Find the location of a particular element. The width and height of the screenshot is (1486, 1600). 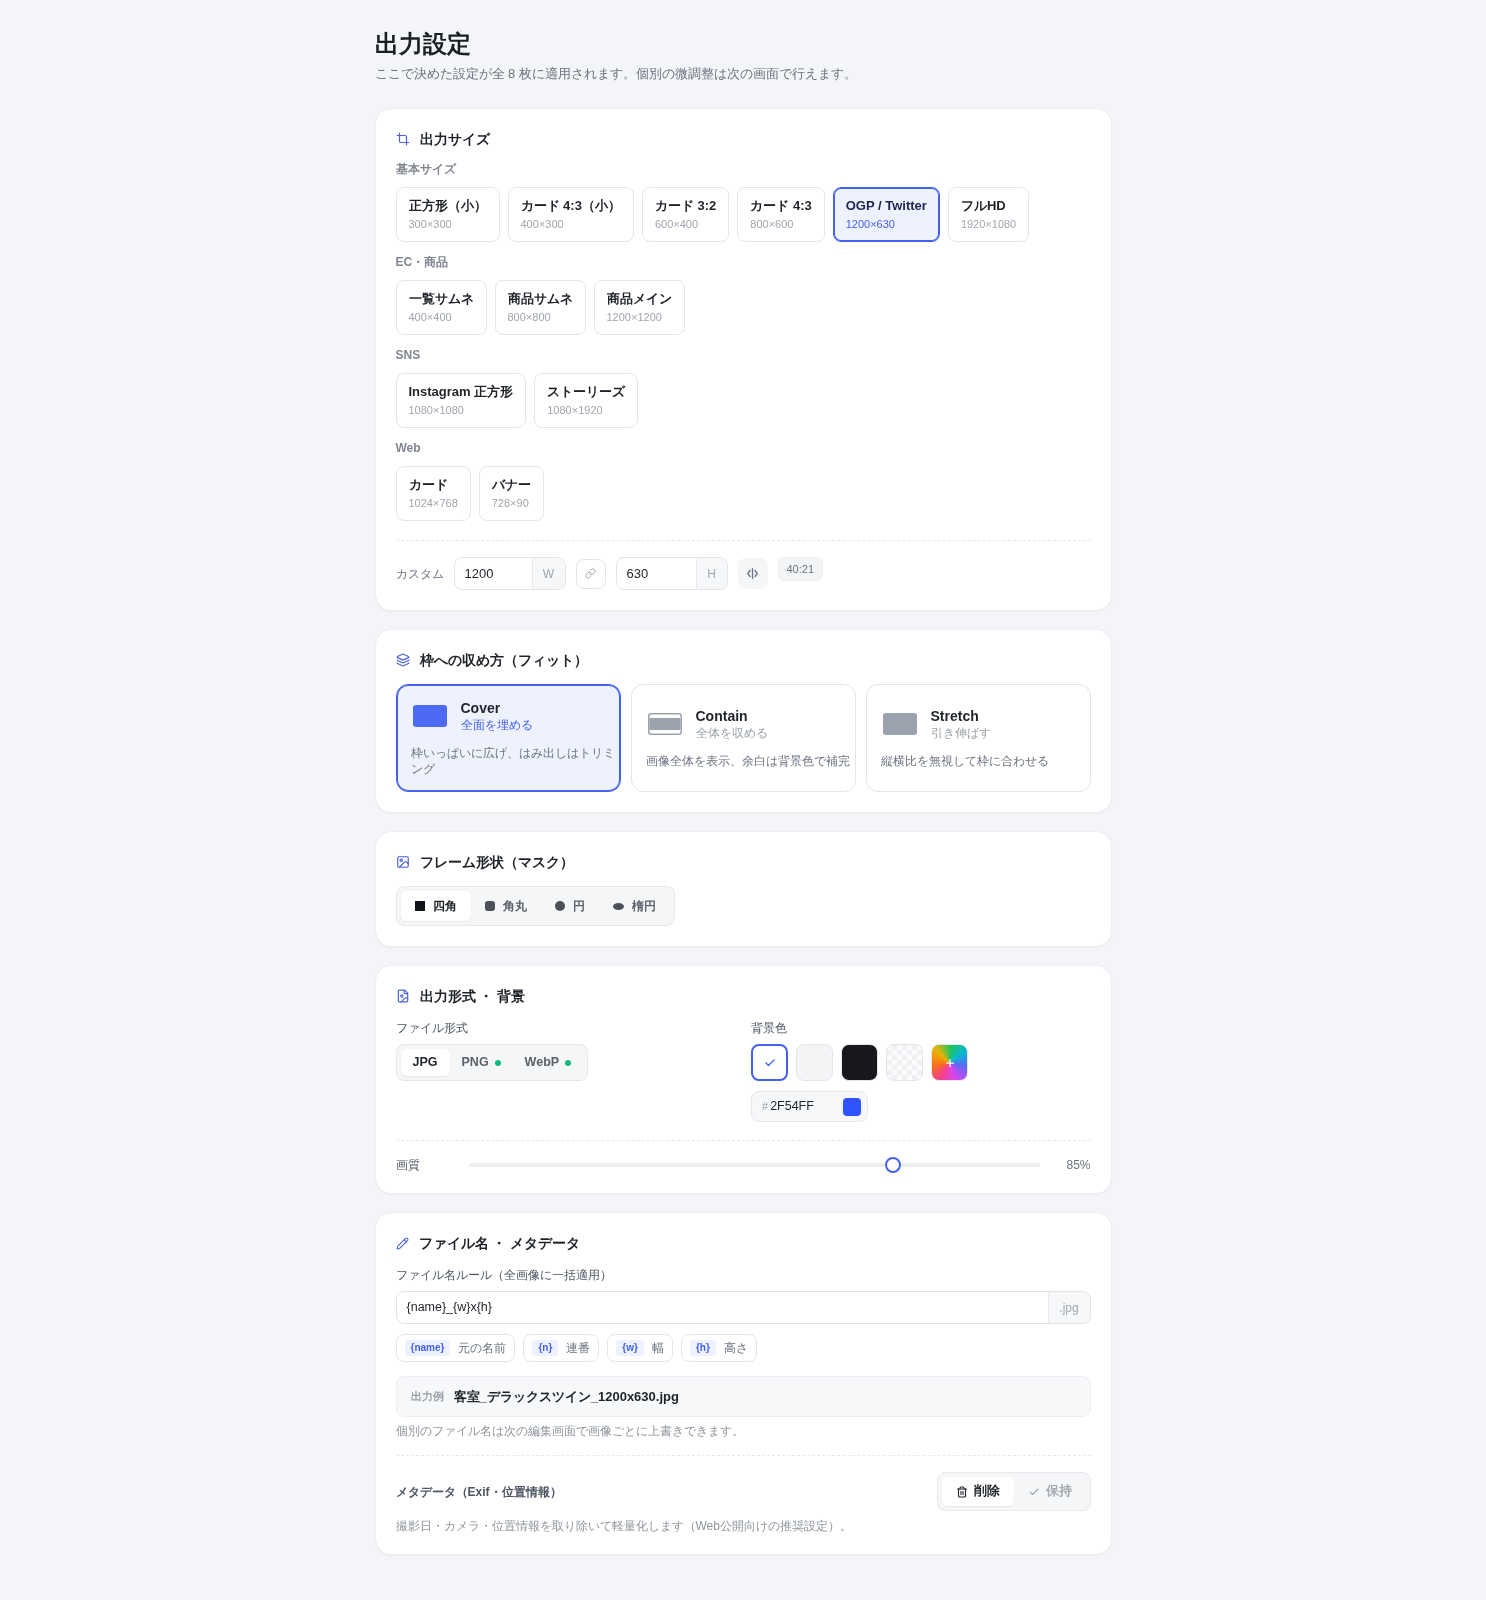

size-preset-button: 正方形（小） 300×300 is located at coordinates (447, 214).